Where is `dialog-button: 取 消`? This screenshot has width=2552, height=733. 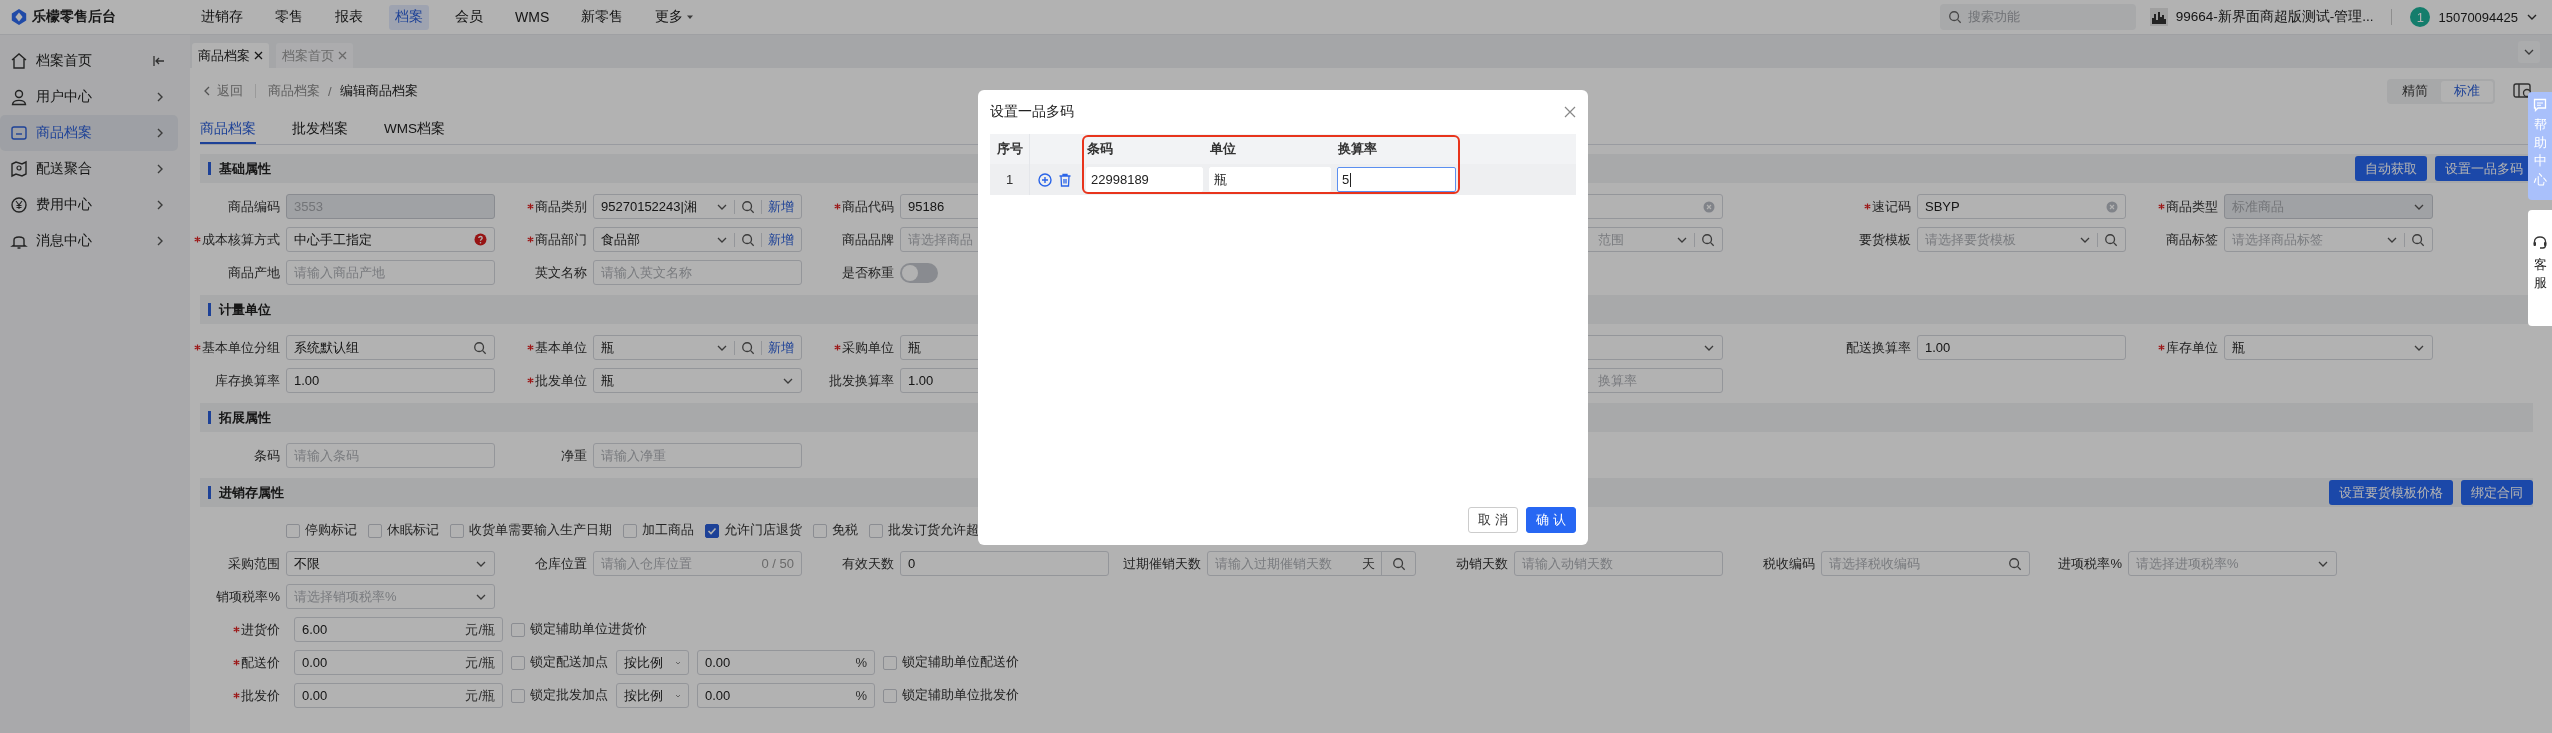
dialog-button: 取 消 is located at coordinates (1493, 520).